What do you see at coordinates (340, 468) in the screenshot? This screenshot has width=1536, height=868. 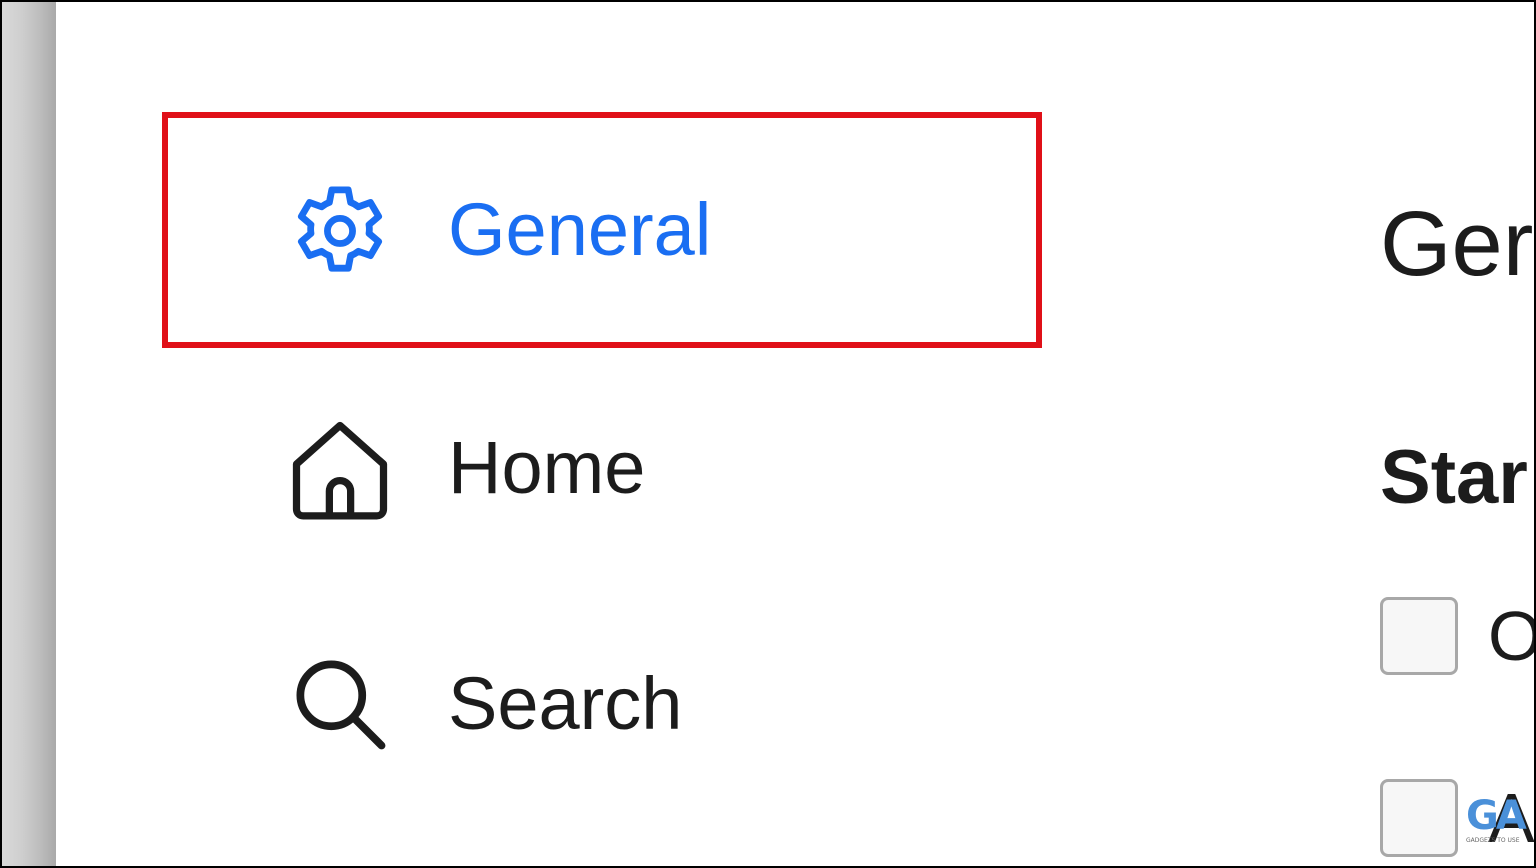 I see `home-icon` at bounding box center [340, 468].